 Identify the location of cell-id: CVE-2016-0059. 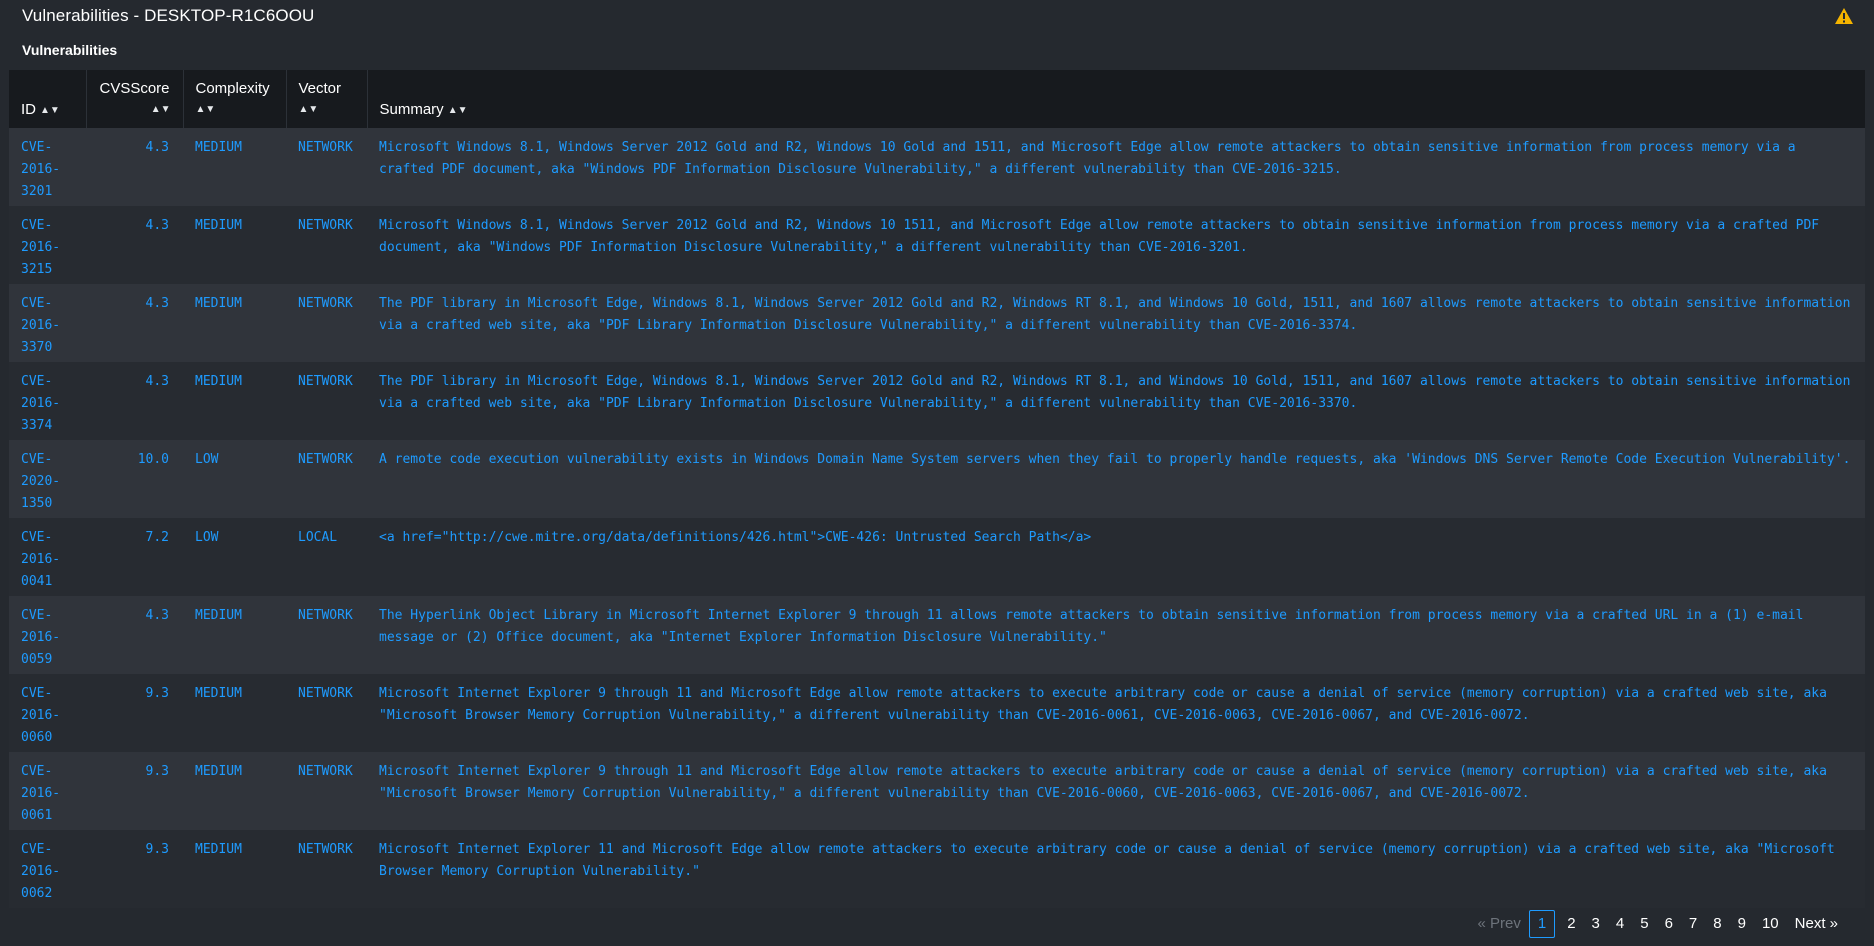
(47, 635).